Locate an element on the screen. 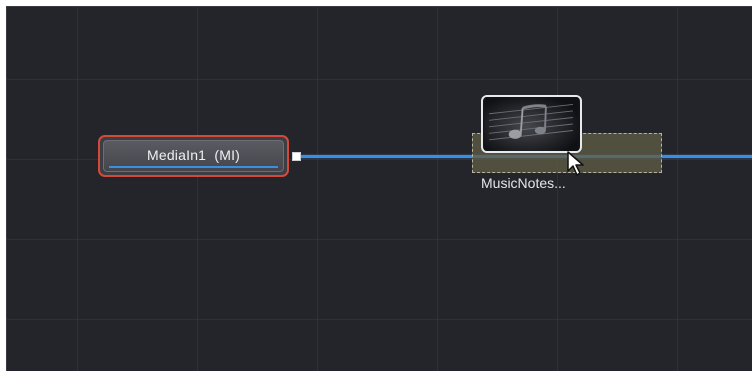 This screenshot has height=377, width=752. mediain-node: MediaIn1 (MI) is located at coordinates (193, 156).